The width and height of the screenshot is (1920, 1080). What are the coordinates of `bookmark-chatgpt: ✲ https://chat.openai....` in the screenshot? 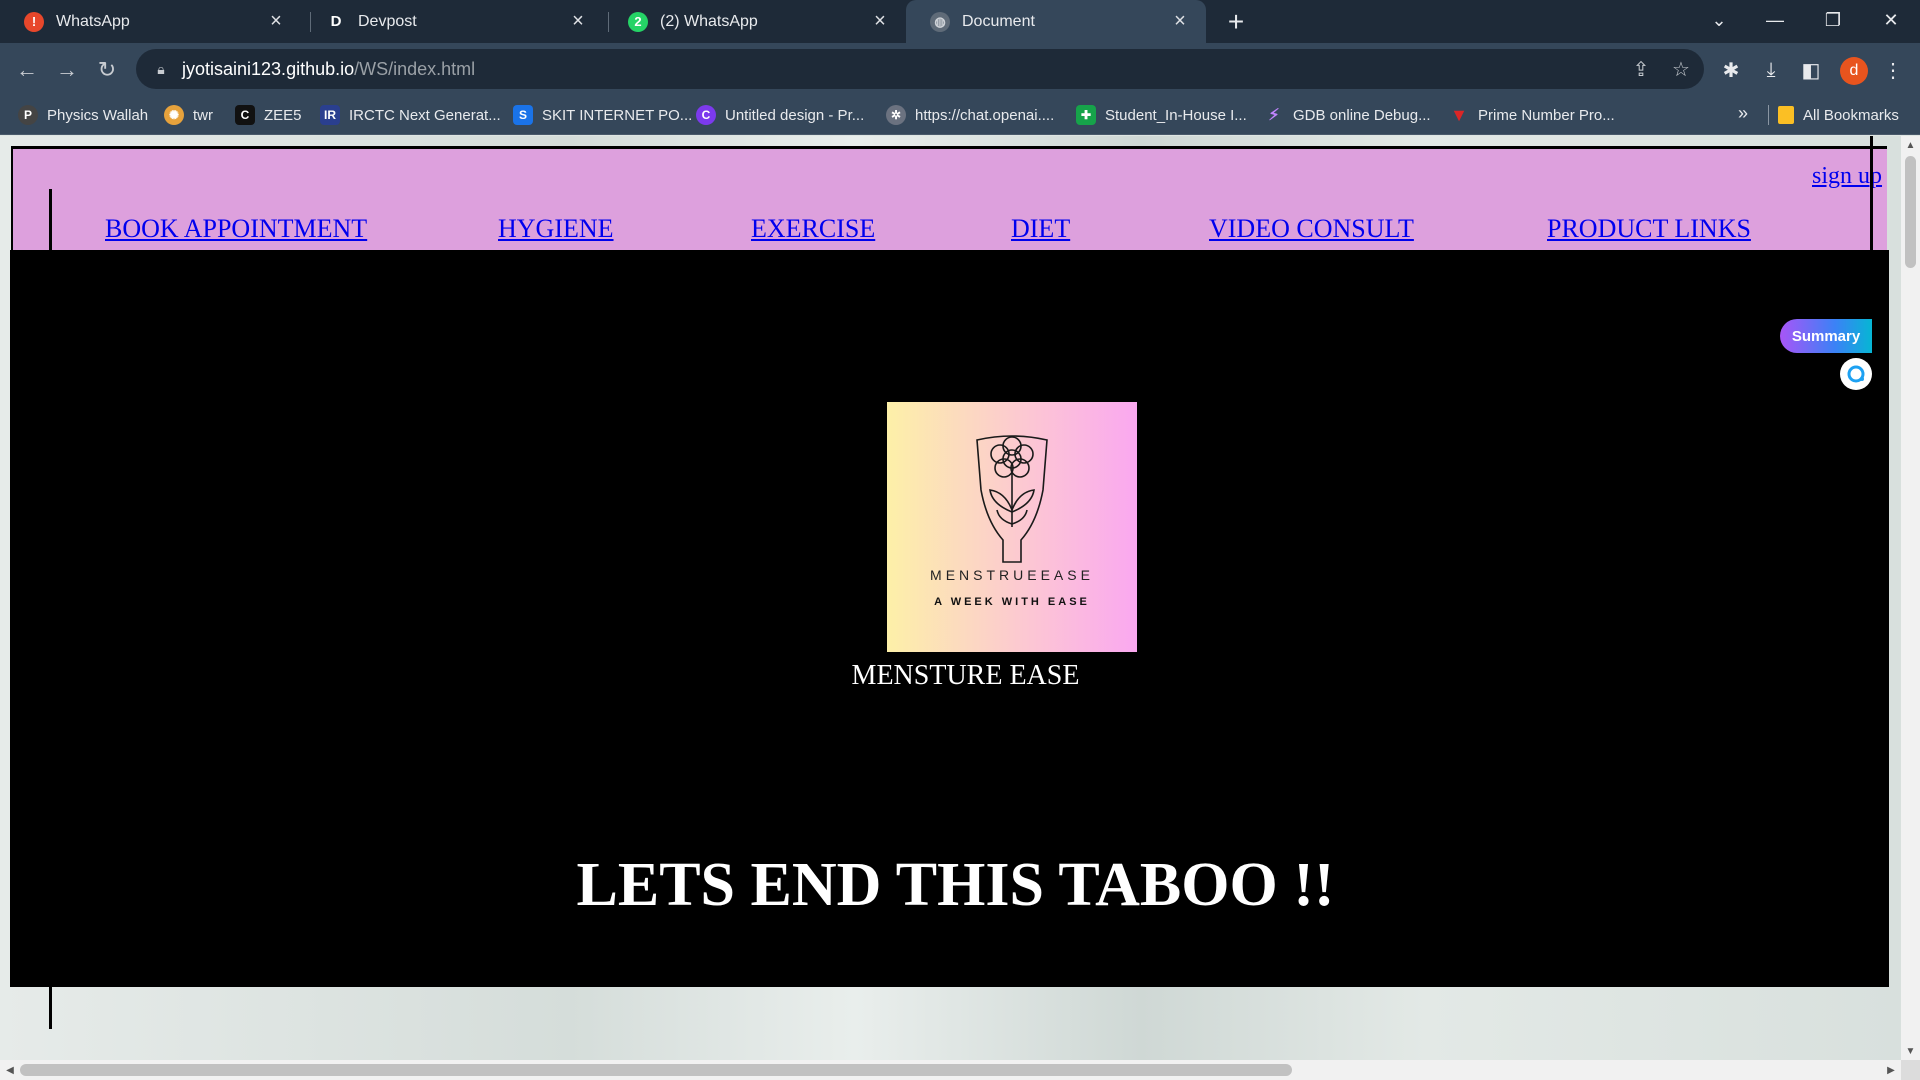 It's located at (970, 115).